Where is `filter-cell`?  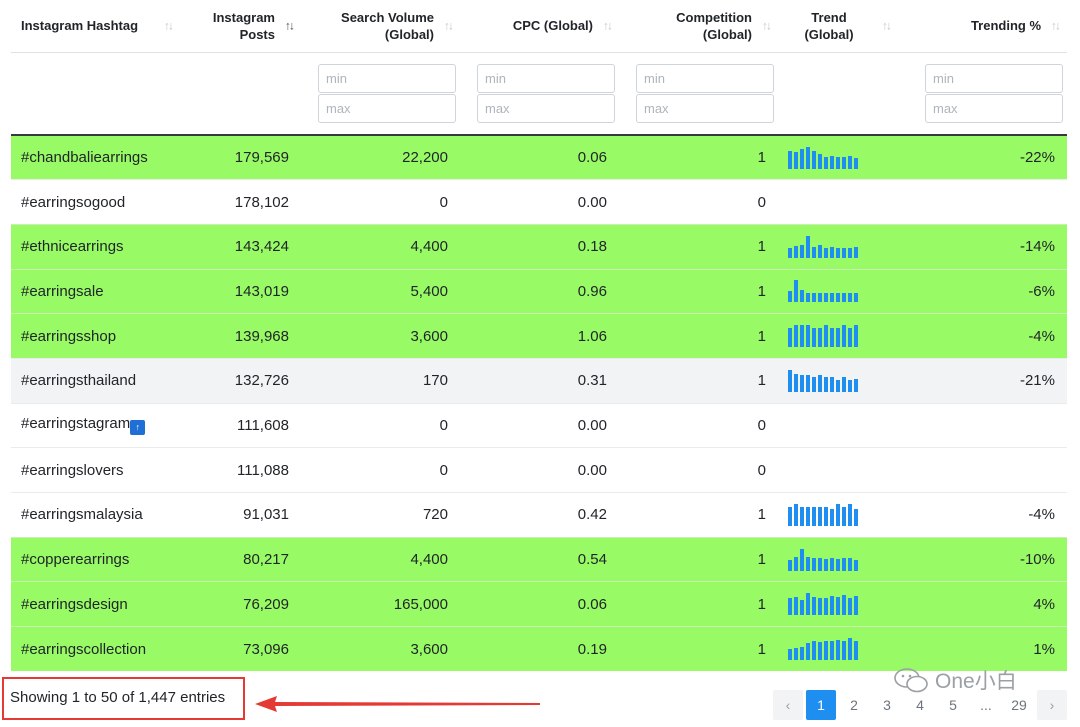
filter-cell is located at coordinates (240, 93).